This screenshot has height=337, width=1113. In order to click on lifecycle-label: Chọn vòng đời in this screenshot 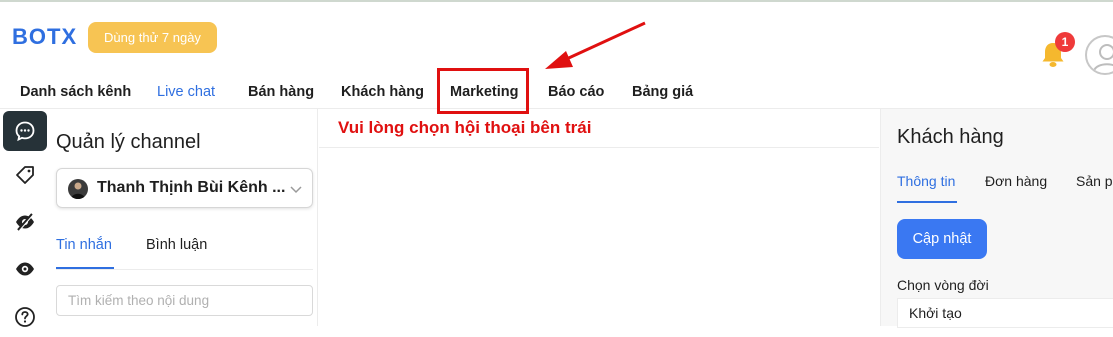, I will do `click(943, 285)`.